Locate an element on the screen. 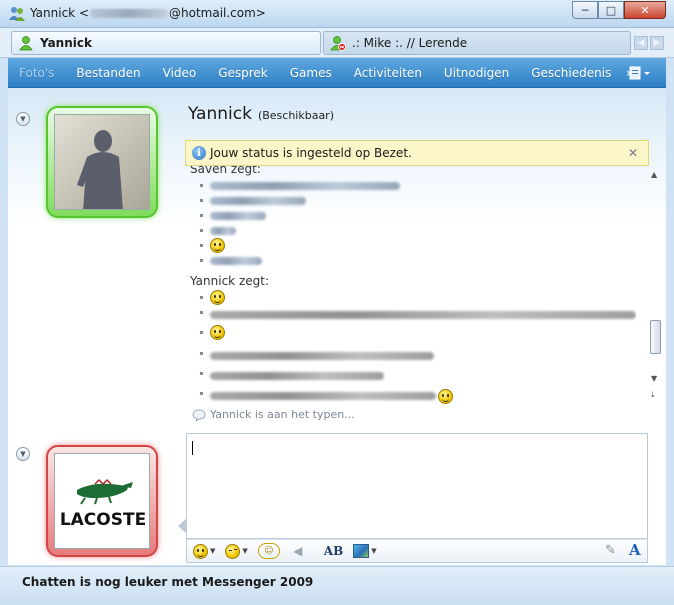  redacted-email is located at coordinates (129, 13).